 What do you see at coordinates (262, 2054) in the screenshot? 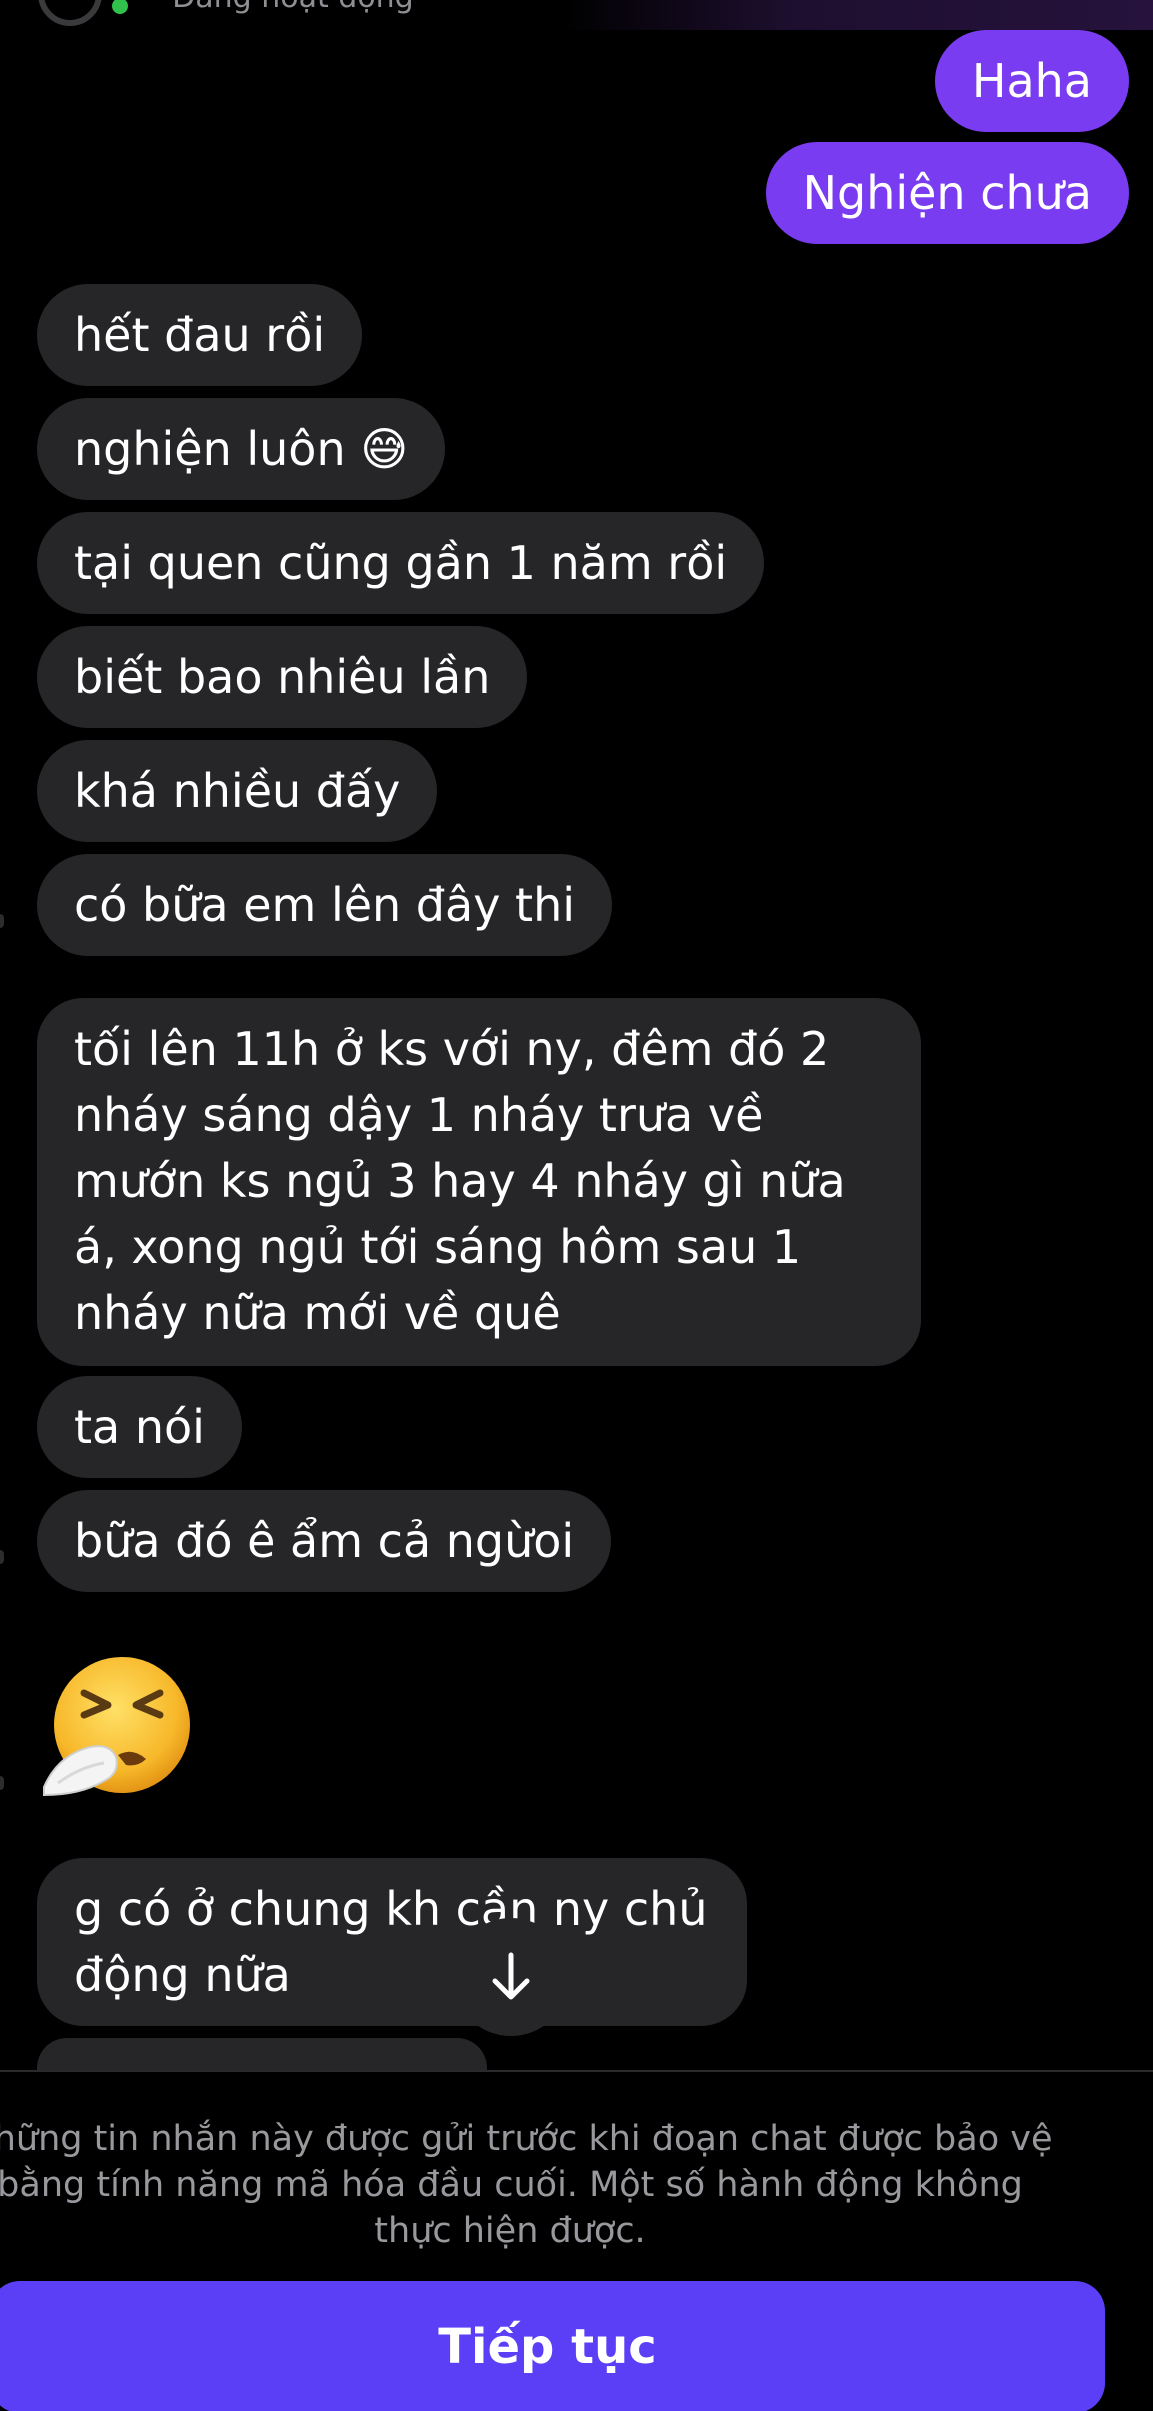
I see `message-incoming-partial` at bounding box center [262, 2054].